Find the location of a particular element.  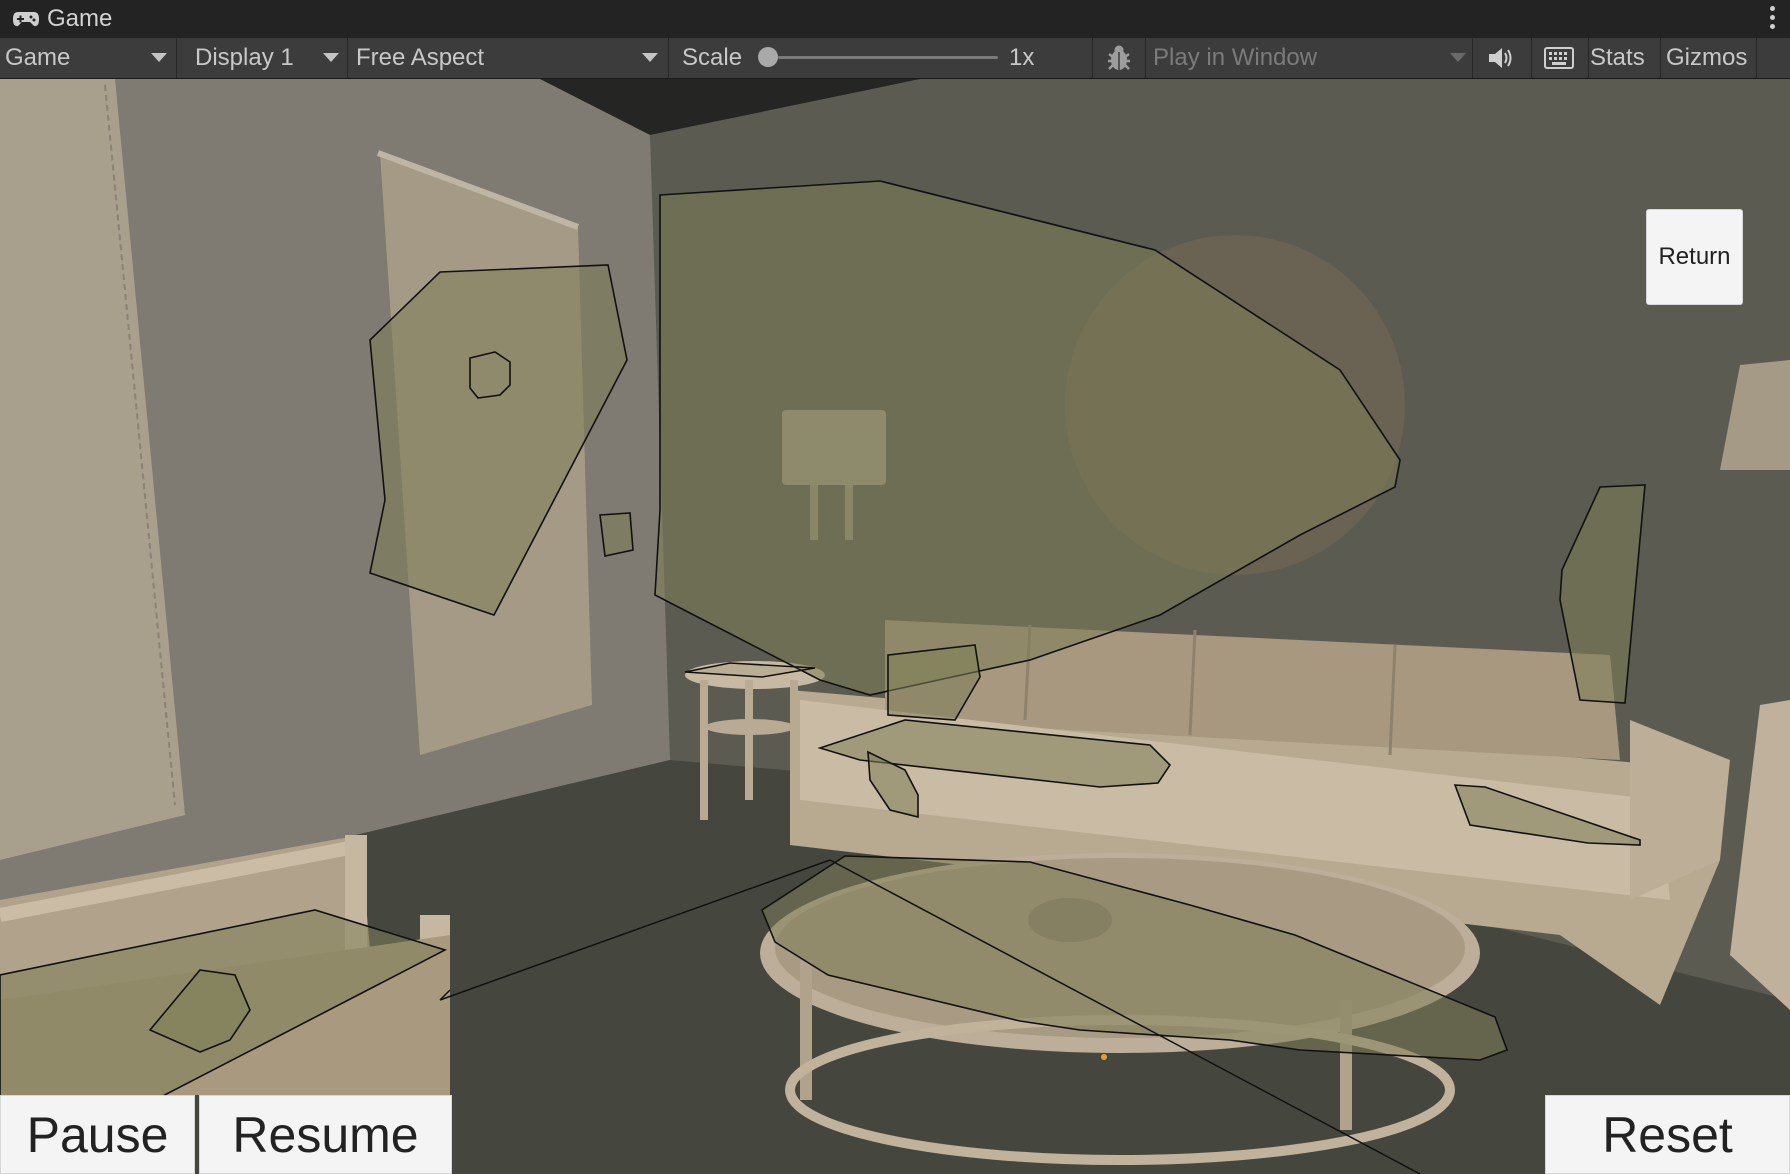

aspect-dropdown-label: Free Aspect is located at coordinates (420, 57).